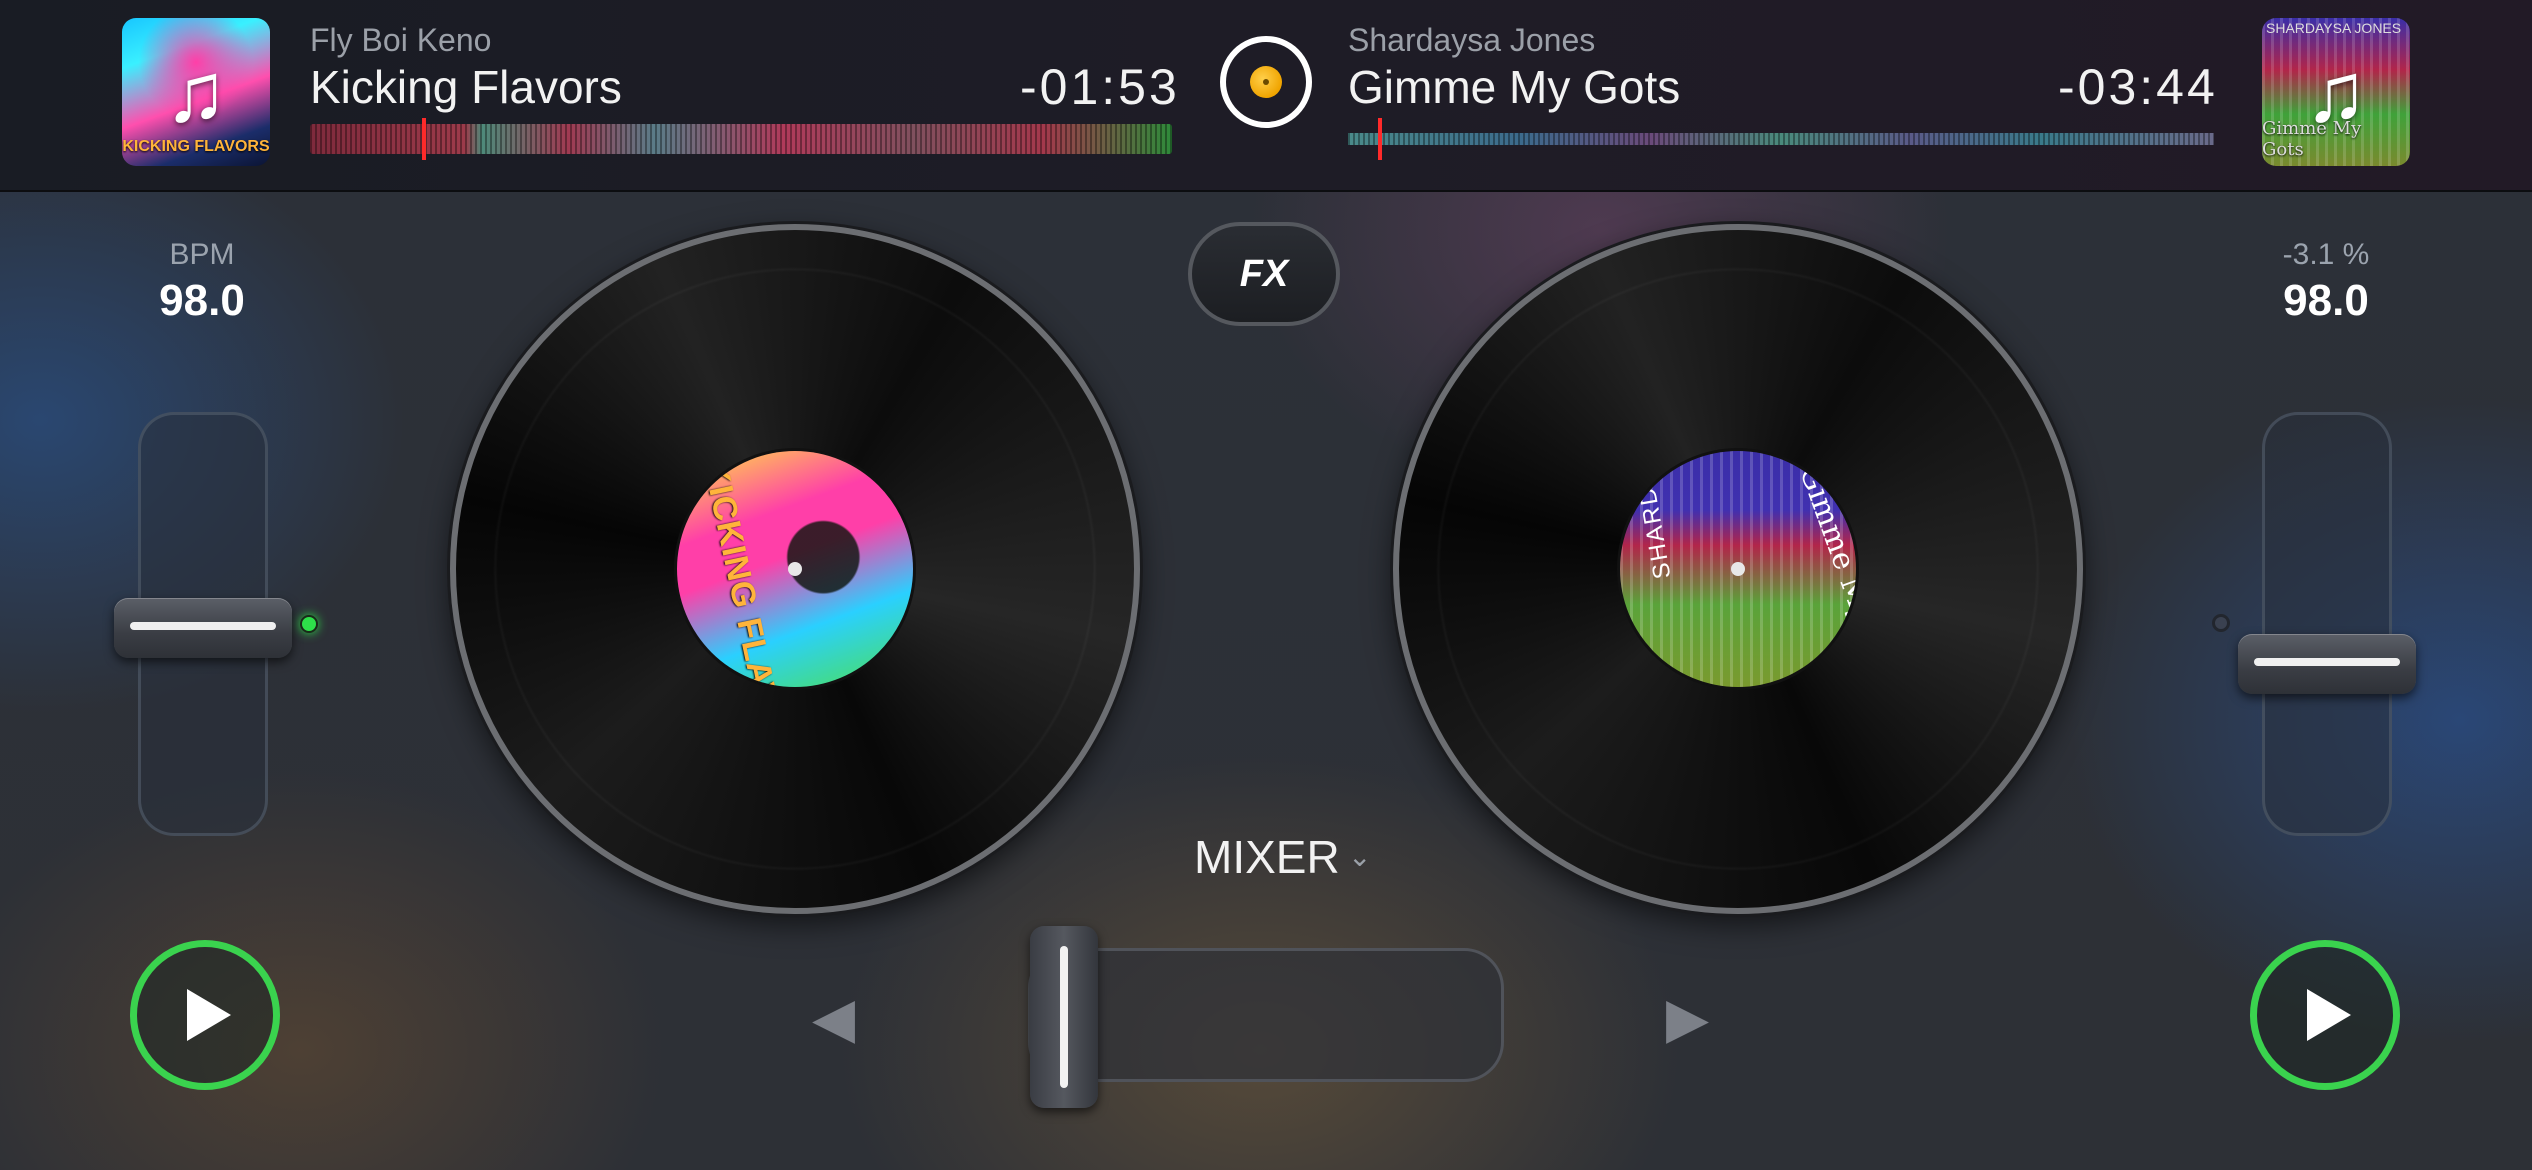  Describe the element at coordinates (1267, 857) in the screenshot. I see `mixer-toggle: MIXER` at that location.